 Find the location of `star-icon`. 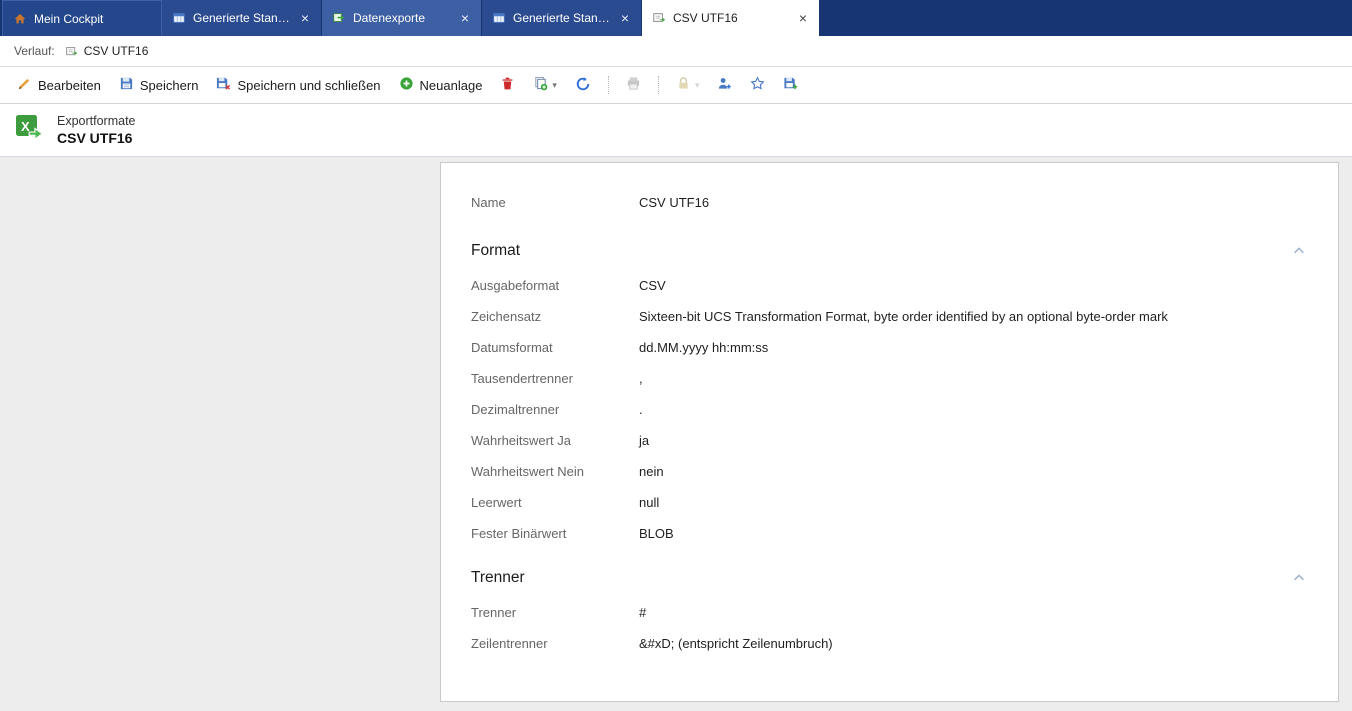

star-icon is located at coordinates (758, 85).